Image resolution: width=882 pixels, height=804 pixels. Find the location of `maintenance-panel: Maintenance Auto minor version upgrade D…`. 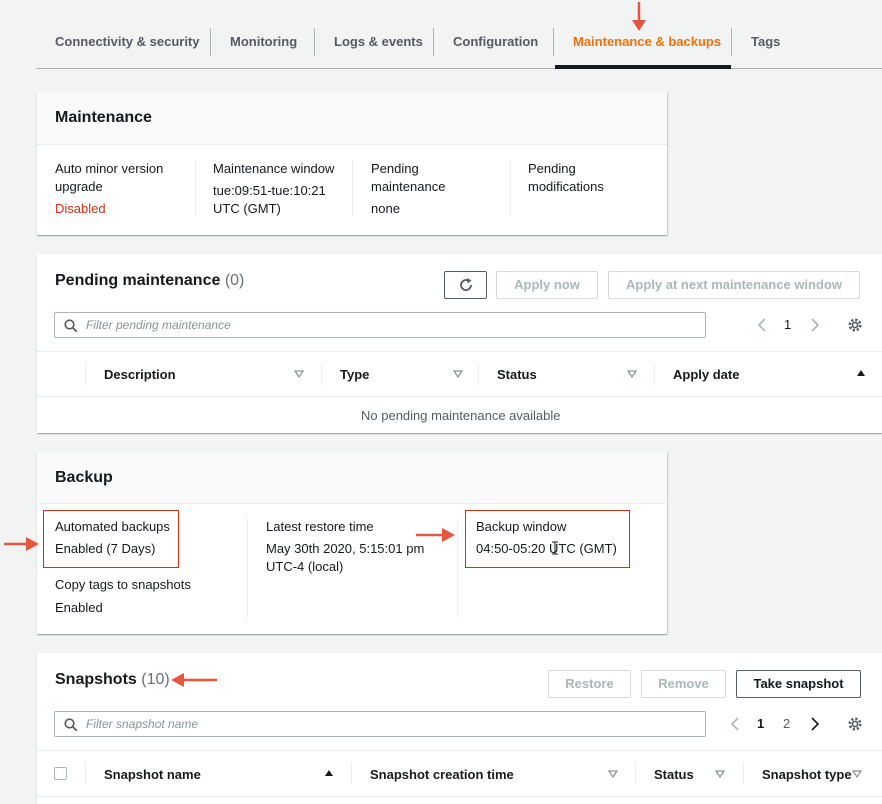

maintenance-panel: Maintenance Auto minor version upgrade D… is located at coordinates (352, 163).